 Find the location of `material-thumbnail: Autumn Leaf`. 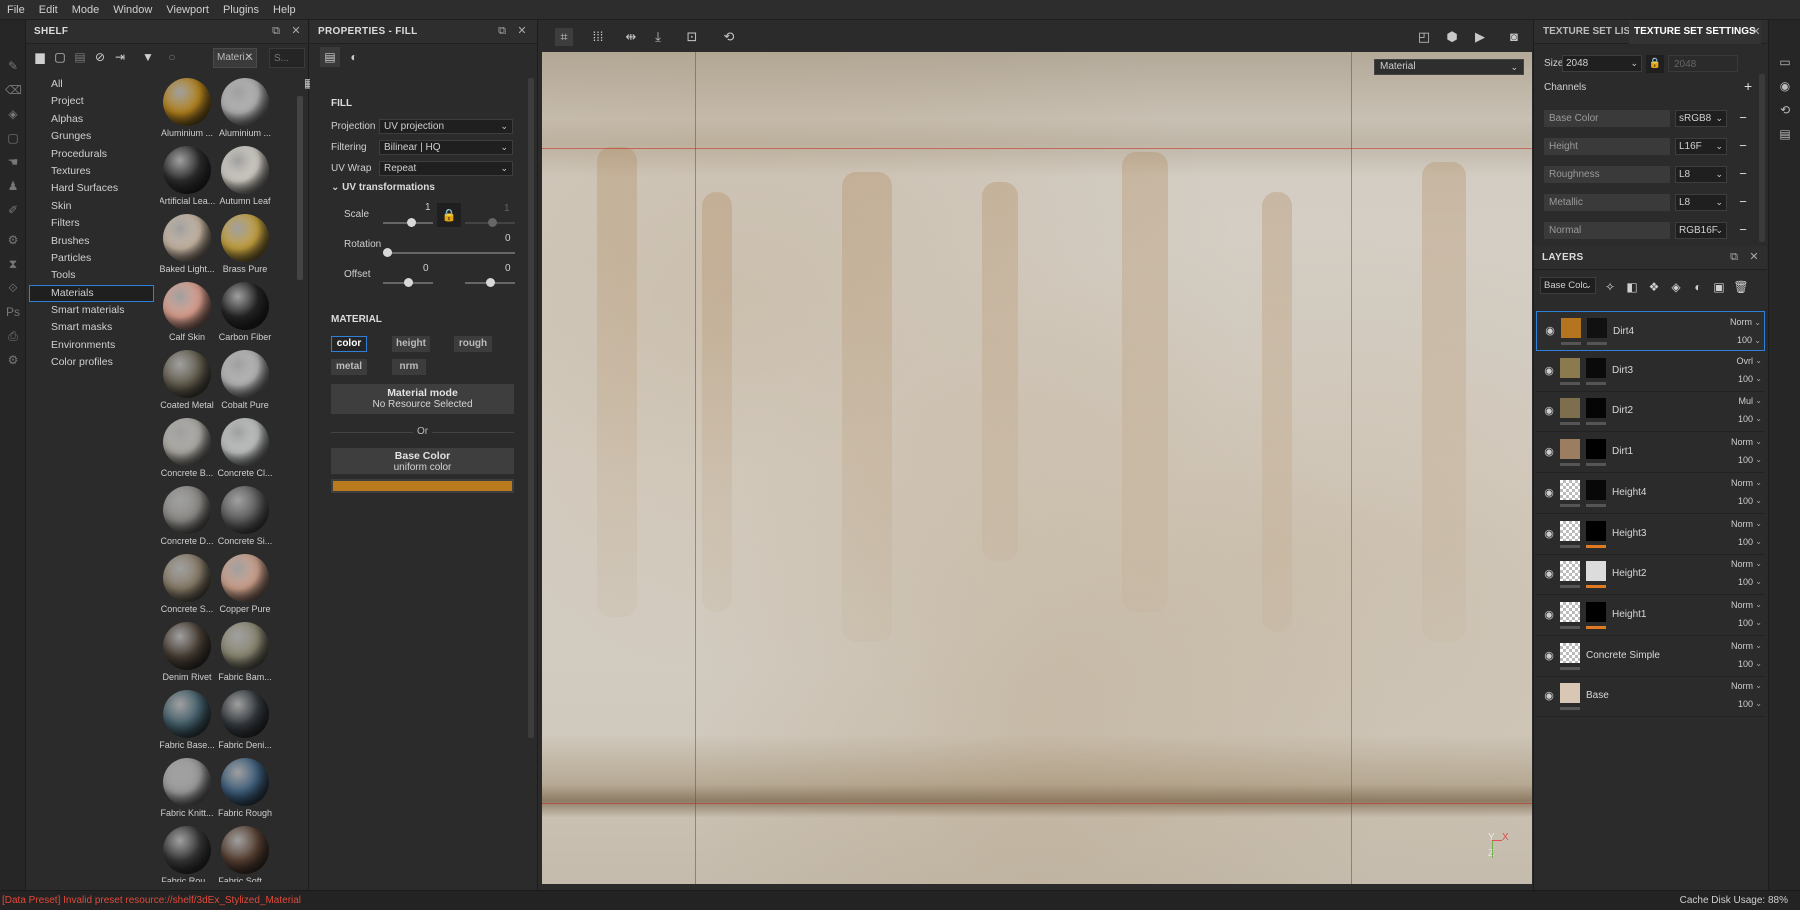

material-thumbnail: Autumn Leaf is located at coordinates (245, 177).